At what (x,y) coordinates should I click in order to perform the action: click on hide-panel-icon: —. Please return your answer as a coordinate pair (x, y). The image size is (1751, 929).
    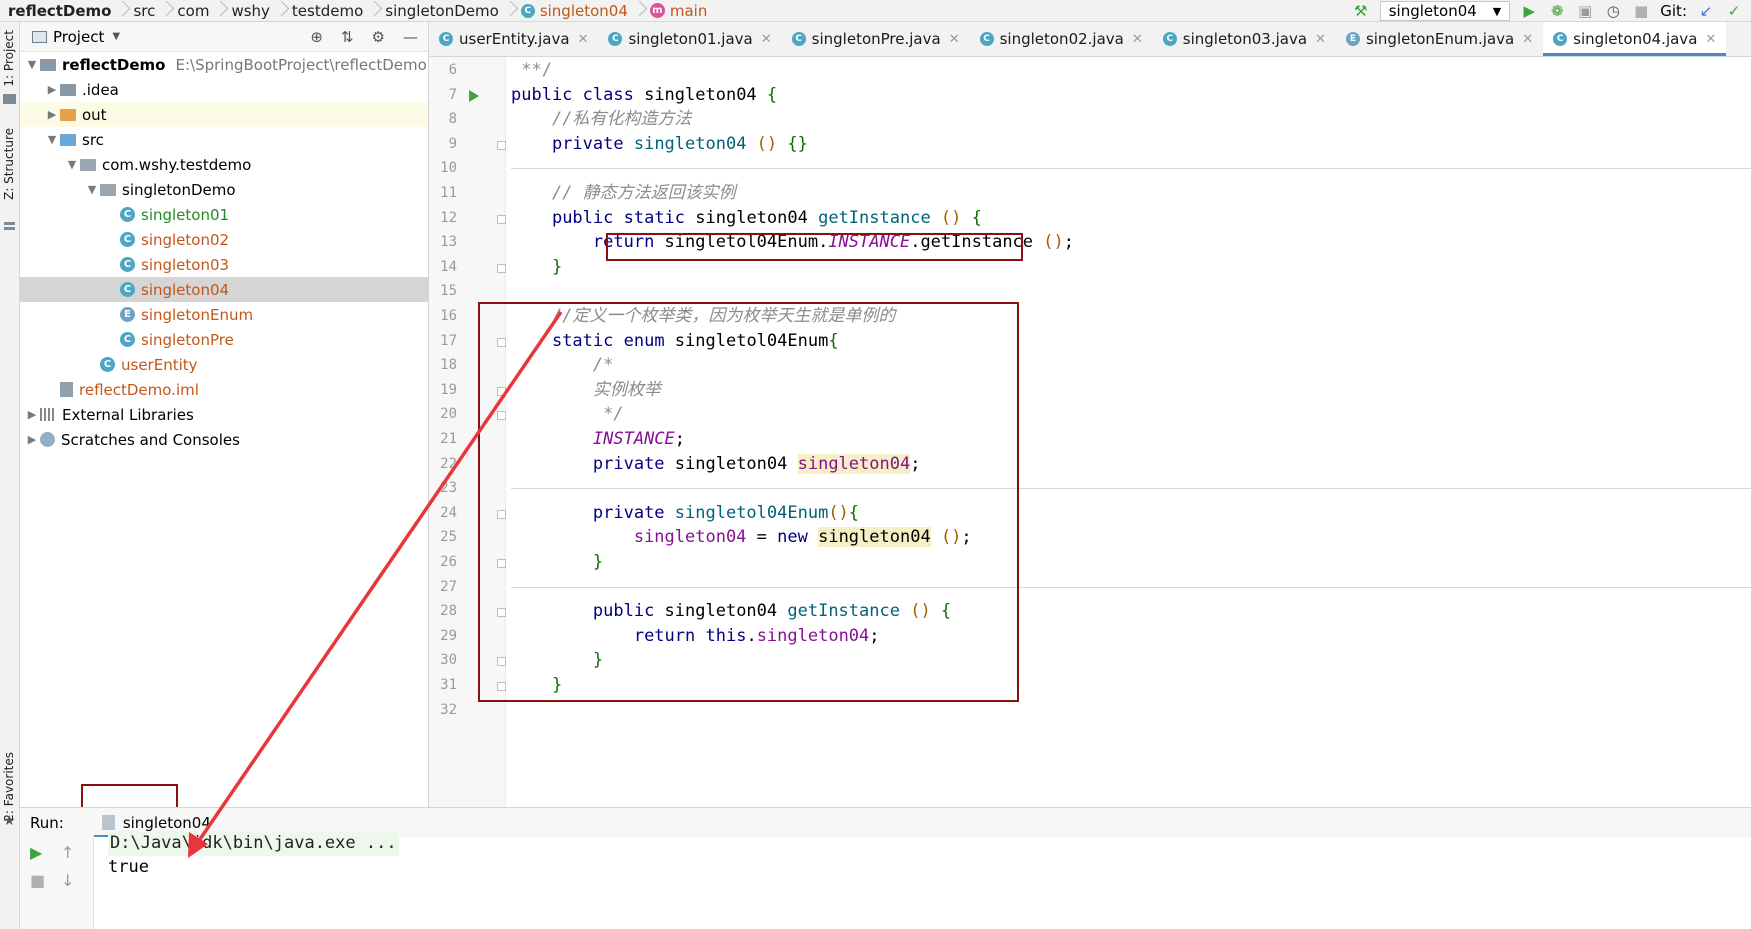
    Looking at the image, I should click on (410, 37).